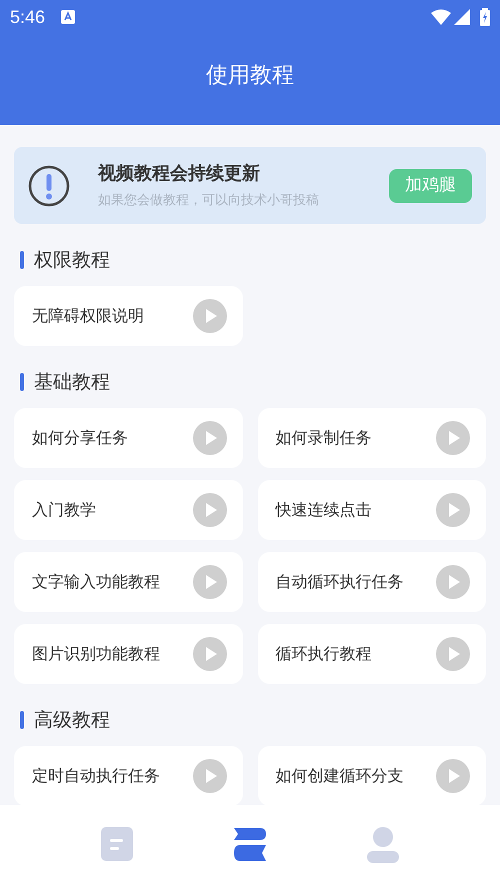 This screenshot has height=888, width=500. I want to click on tutorial-title: 如何创建循环分支, so click(340, 776).